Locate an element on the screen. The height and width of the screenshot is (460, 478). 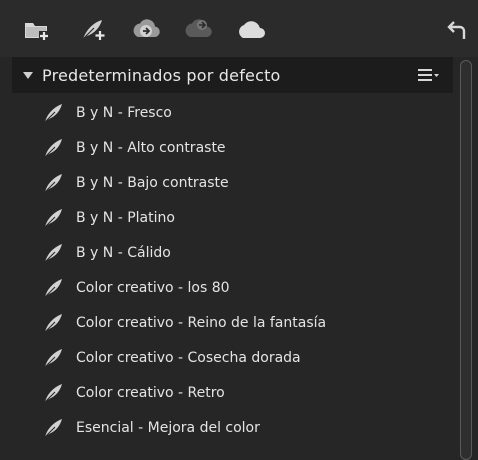
preset-item: B y N - Bajo contraste is located at coordinates (226, 183).